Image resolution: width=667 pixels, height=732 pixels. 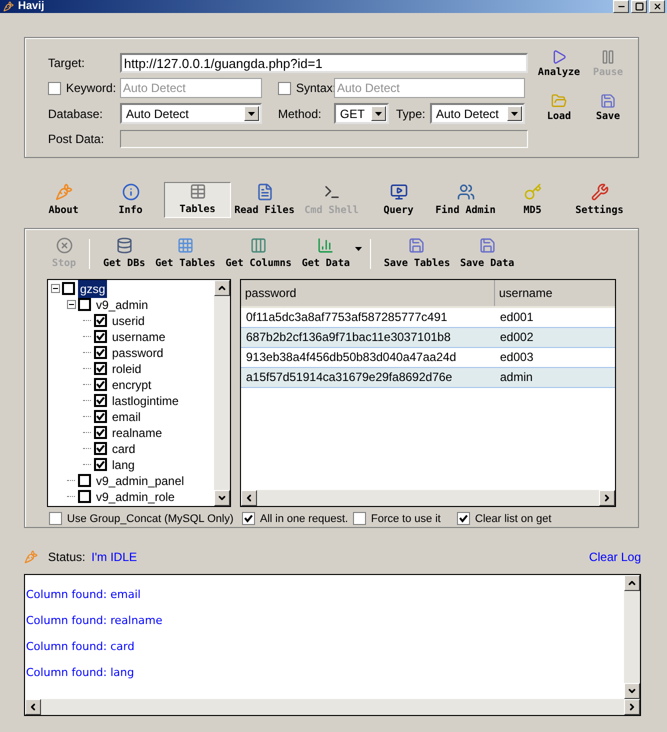 What do you see at coordinates (599, 191) in the screenshot?
I see `tools-icon` at bounding box center [599, 191].